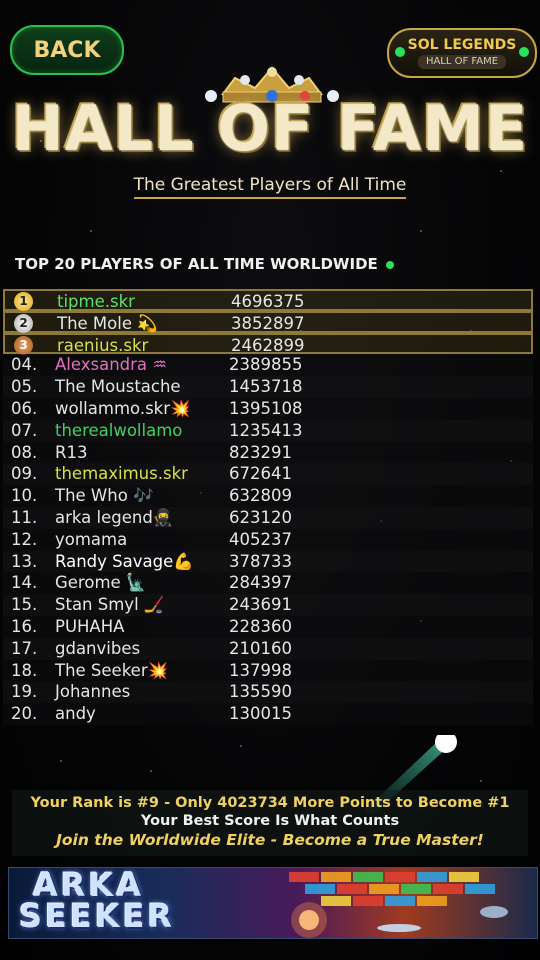  Describe the element at coordinates (389, 264) in the screenshot. I see `live-indicator-icon` at that location.